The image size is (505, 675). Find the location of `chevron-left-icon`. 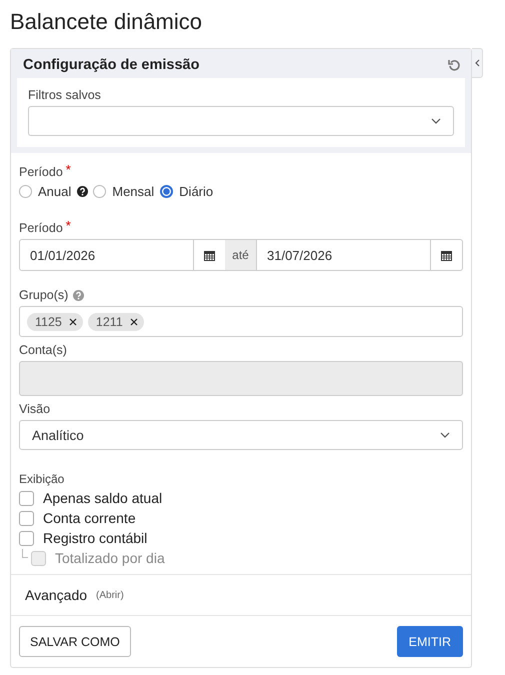

chevron-left-icon is located at coordinates (477, 63).